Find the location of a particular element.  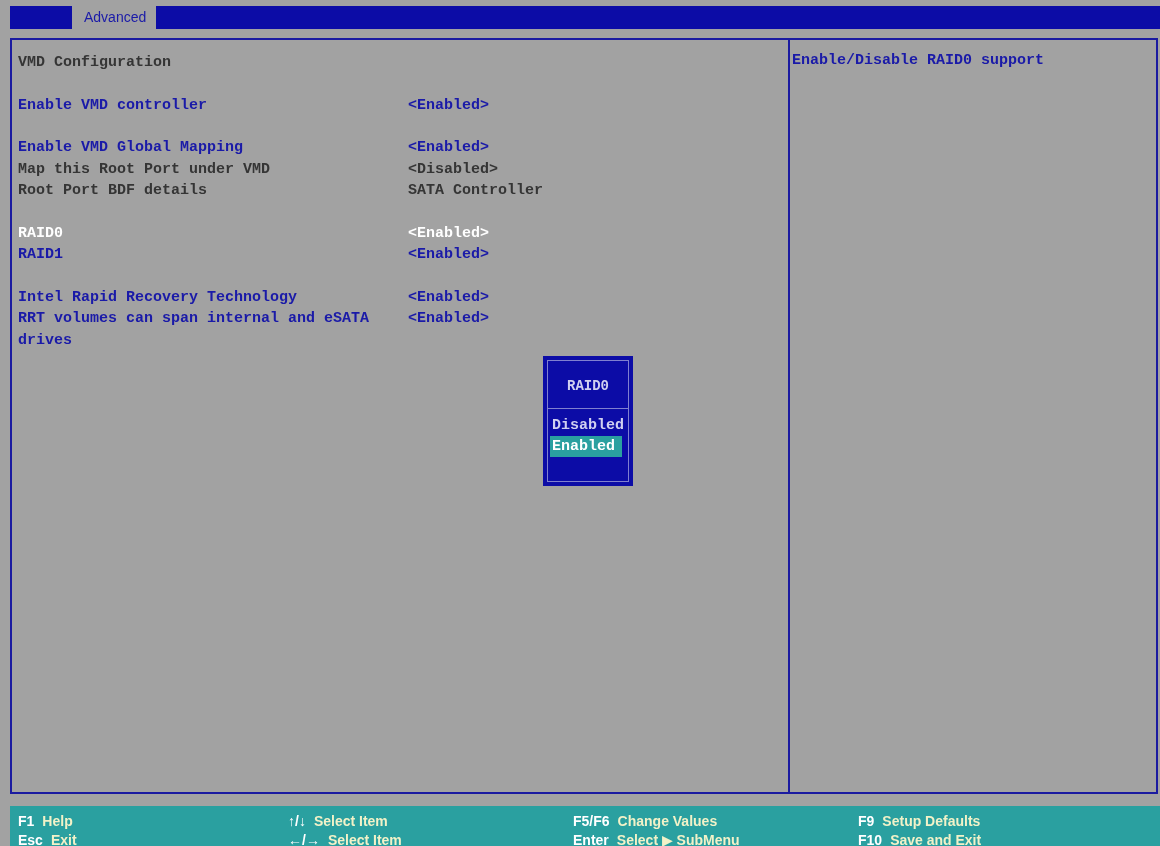

popup-option: Disabled is located at coordinates (587, 425).